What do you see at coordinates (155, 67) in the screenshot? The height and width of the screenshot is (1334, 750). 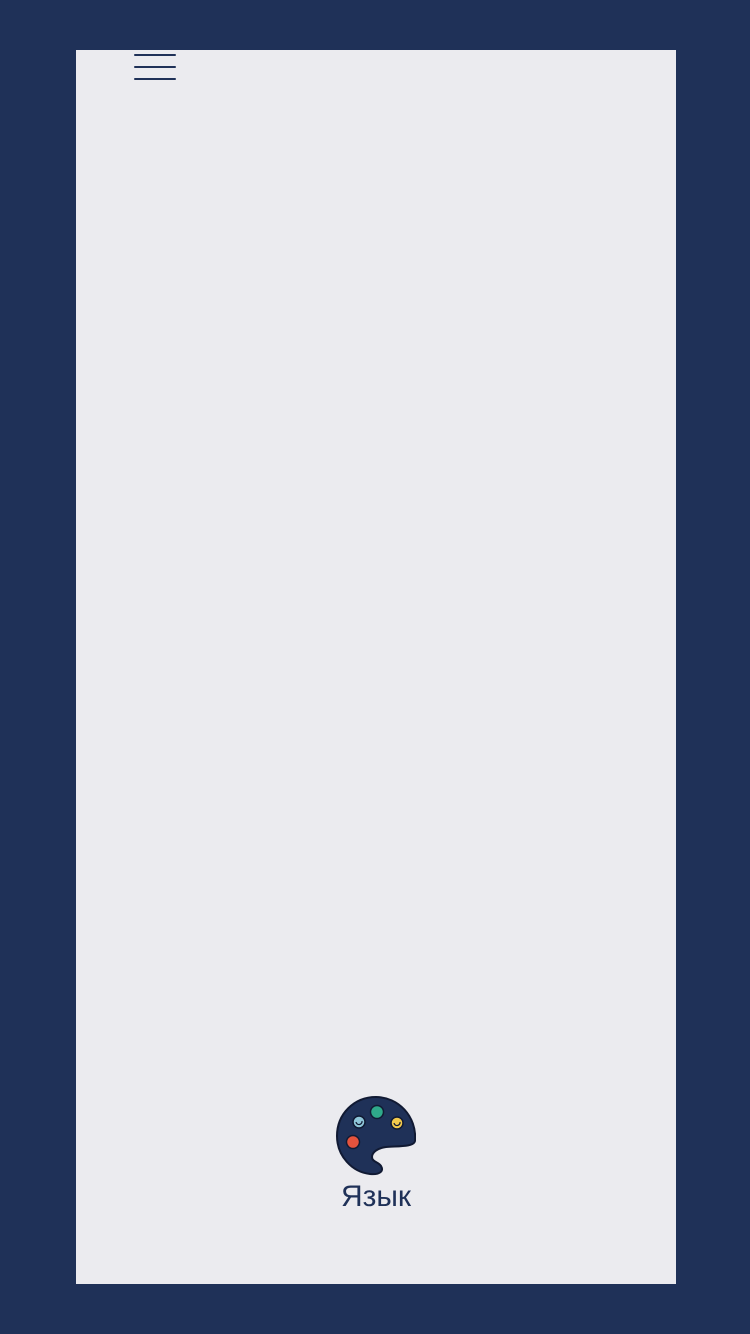 I see `menu-button` at bounding box center [155, 67].